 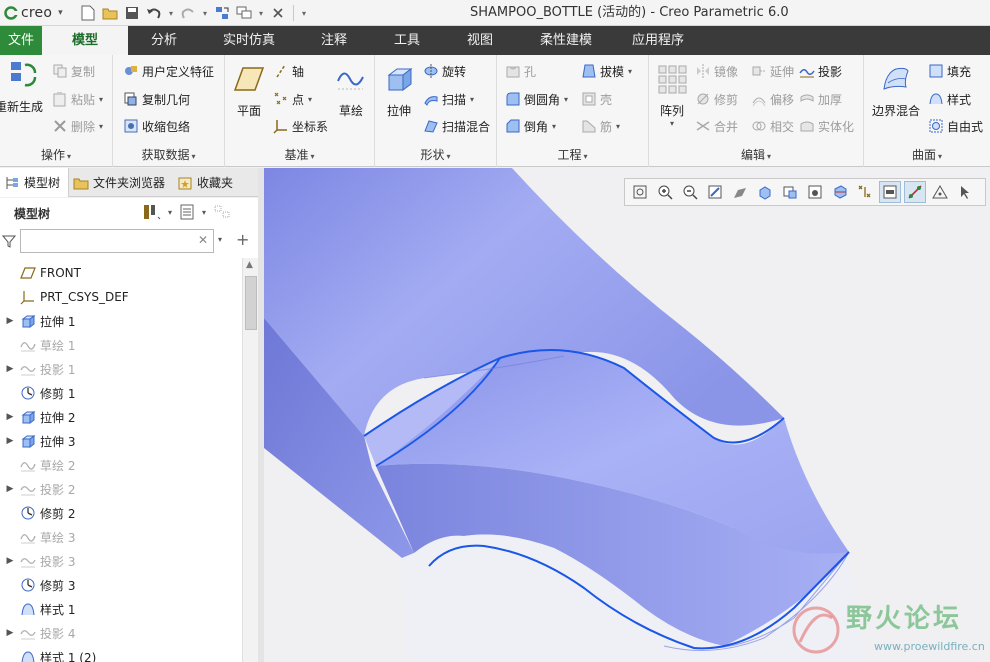 I want to click on tree-settings-icon, so click(x=152, y=212).